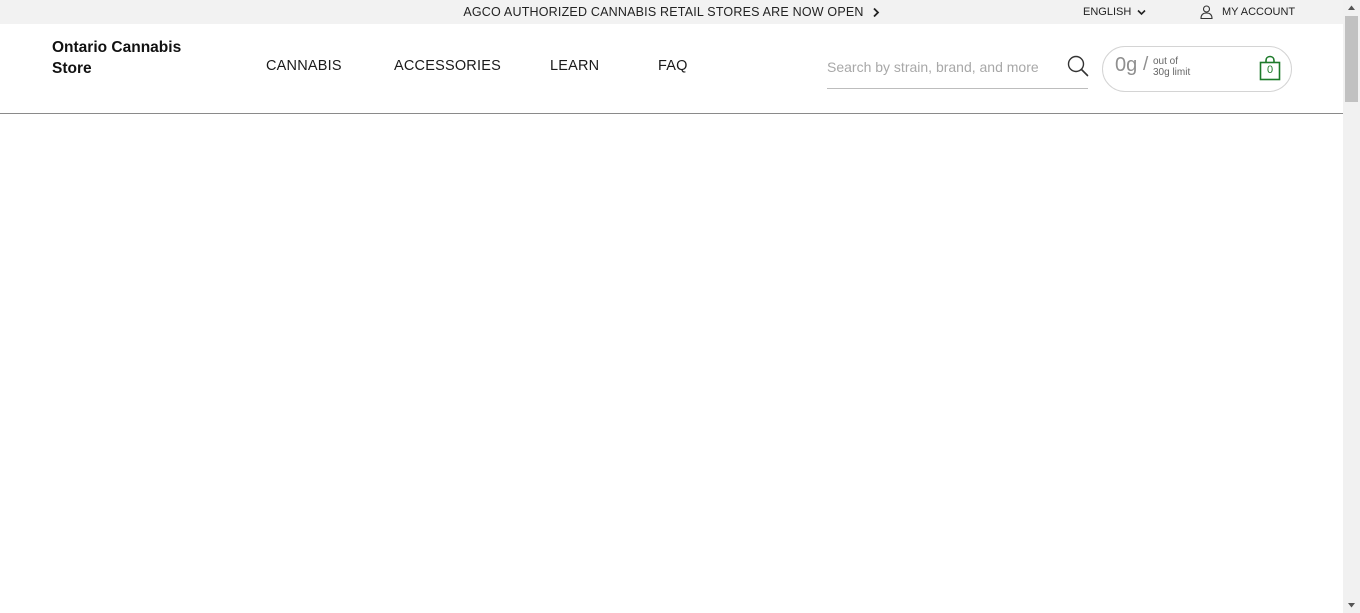 Image resolution: width=1360 pixels, height=613 pixels. I want to click on search-icon, so click(1078, 66).